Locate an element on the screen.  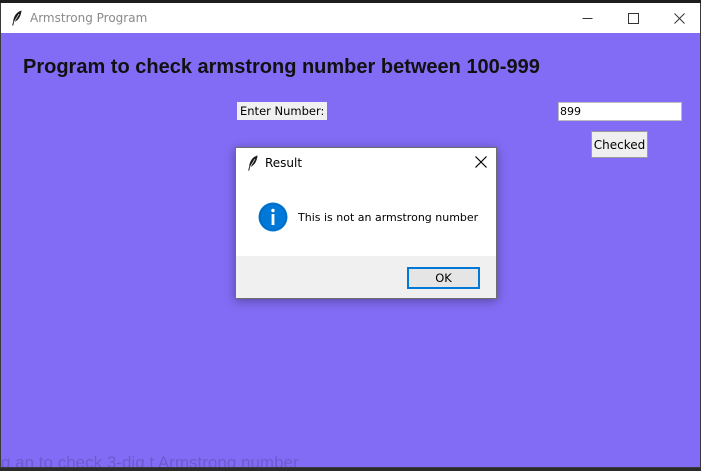
dialog-title: Result is located at coordinates (284, 163).